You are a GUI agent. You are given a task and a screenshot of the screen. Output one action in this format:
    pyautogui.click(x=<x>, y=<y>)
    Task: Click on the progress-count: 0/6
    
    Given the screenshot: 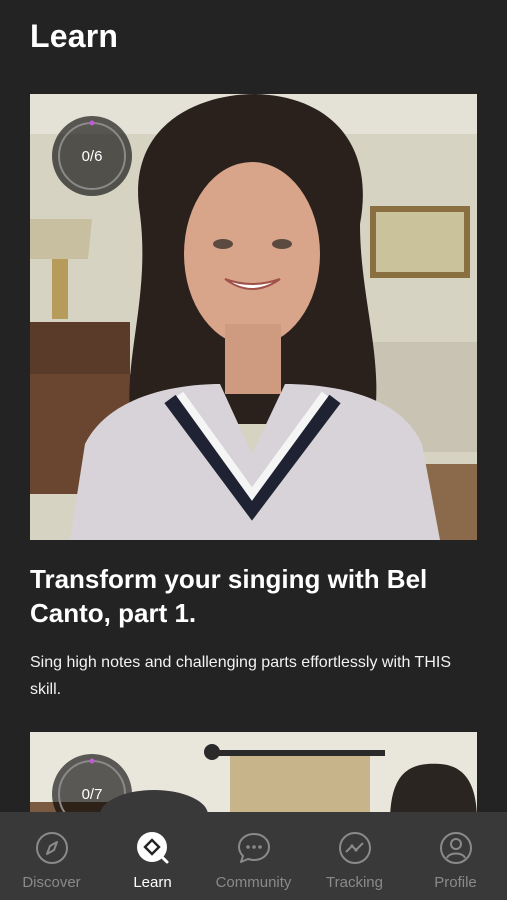 What is the action you would take?
    pyautogui.click(x=92, y=156)
    